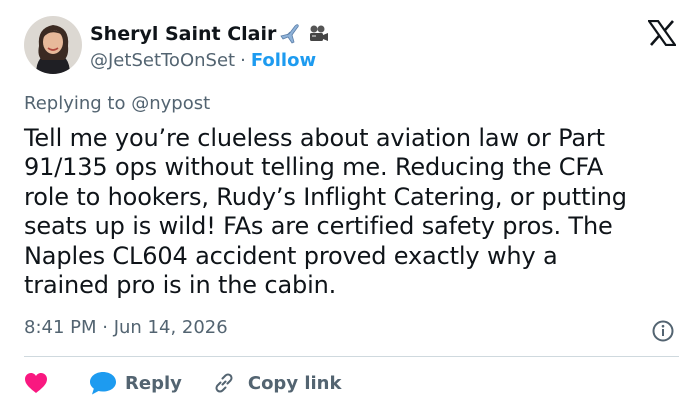 The image size is (700, 410). Describe the element at coordinates (126, 327) in the screenshot. I see `tweet-timestamp: 8:41 PM · Jun 14, 2026` at that location.